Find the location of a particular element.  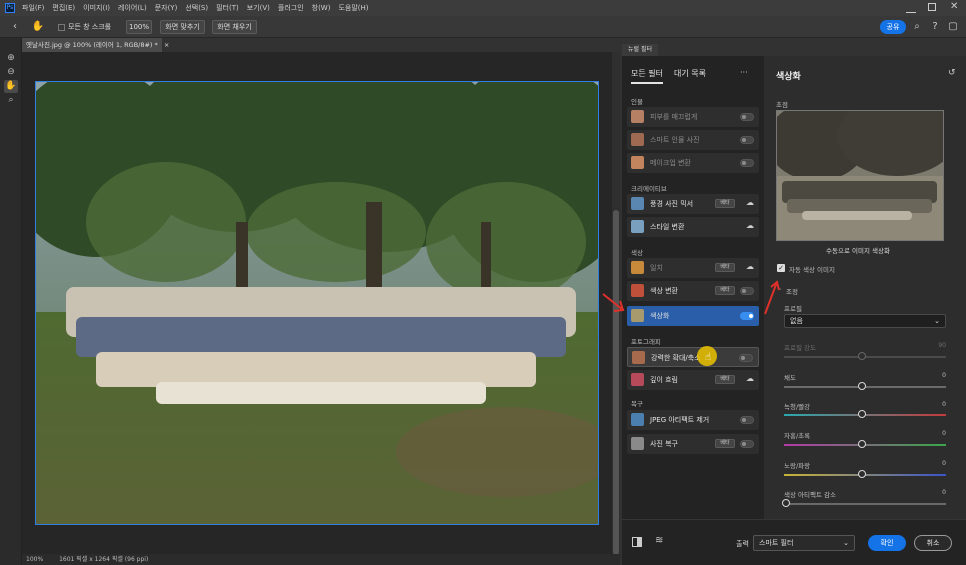

annotation-arrows is located at coordinates (691, 297).